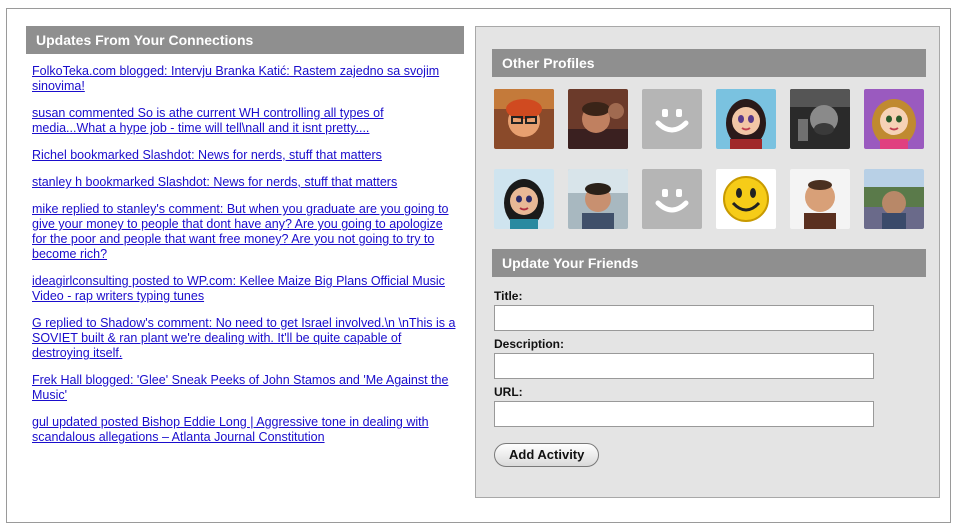 This screenshot has width=959, height=531. Describe the element at coordinates (547, 455) in the screenshot. I see `add-activity-button: Add Activity` at that location.